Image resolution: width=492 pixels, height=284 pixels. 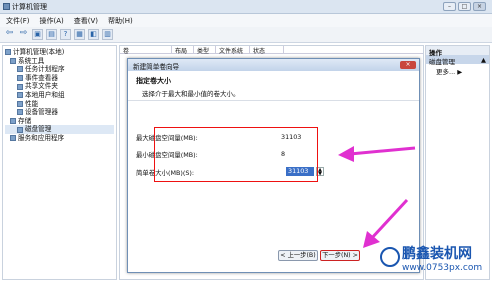 I want to click on computer-icon, so click(x=8, y=52).